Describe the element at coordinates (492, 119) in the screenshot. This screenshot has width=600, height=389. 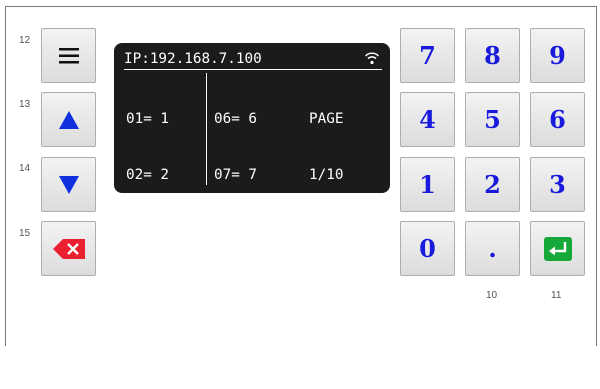
I see `key-5: 5` at that location.